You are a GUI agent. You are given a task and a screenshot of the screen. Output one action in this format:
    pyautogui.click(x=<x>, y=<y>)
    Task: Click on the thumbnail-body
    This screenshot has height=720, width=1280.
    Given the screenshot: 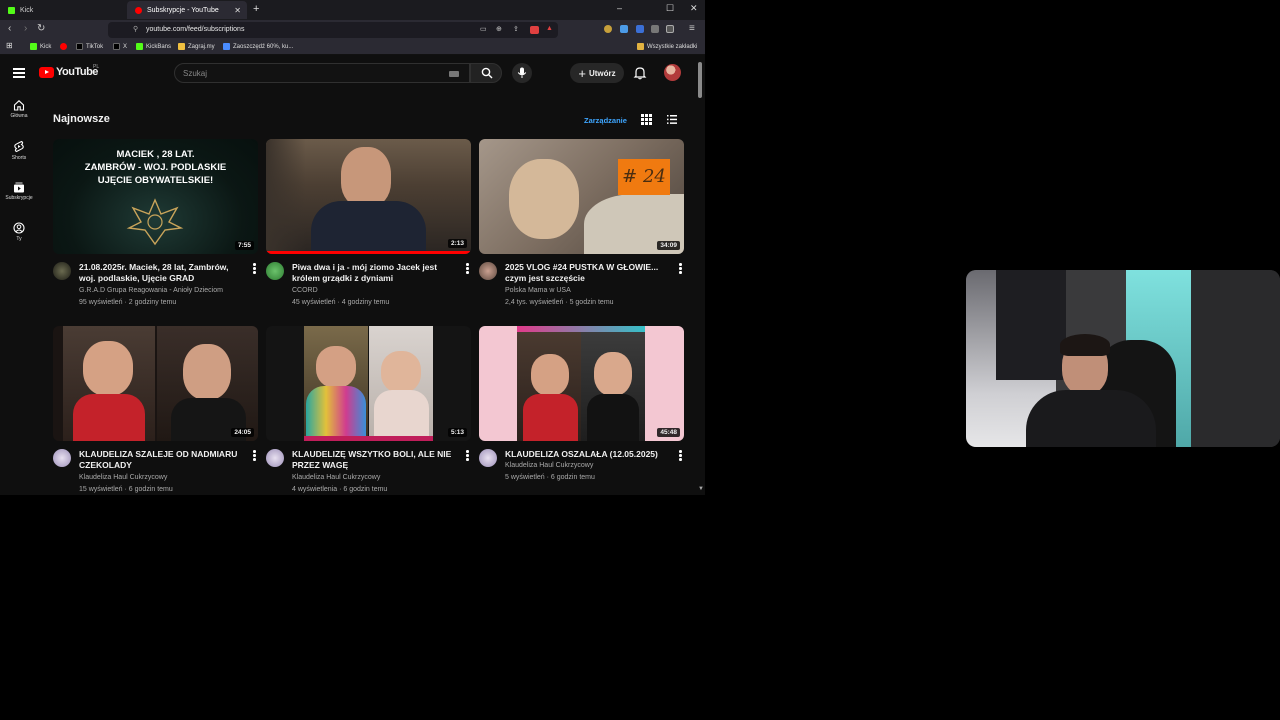 What is the action you would take?
    pyautogui.click(x=368, y=227)
    